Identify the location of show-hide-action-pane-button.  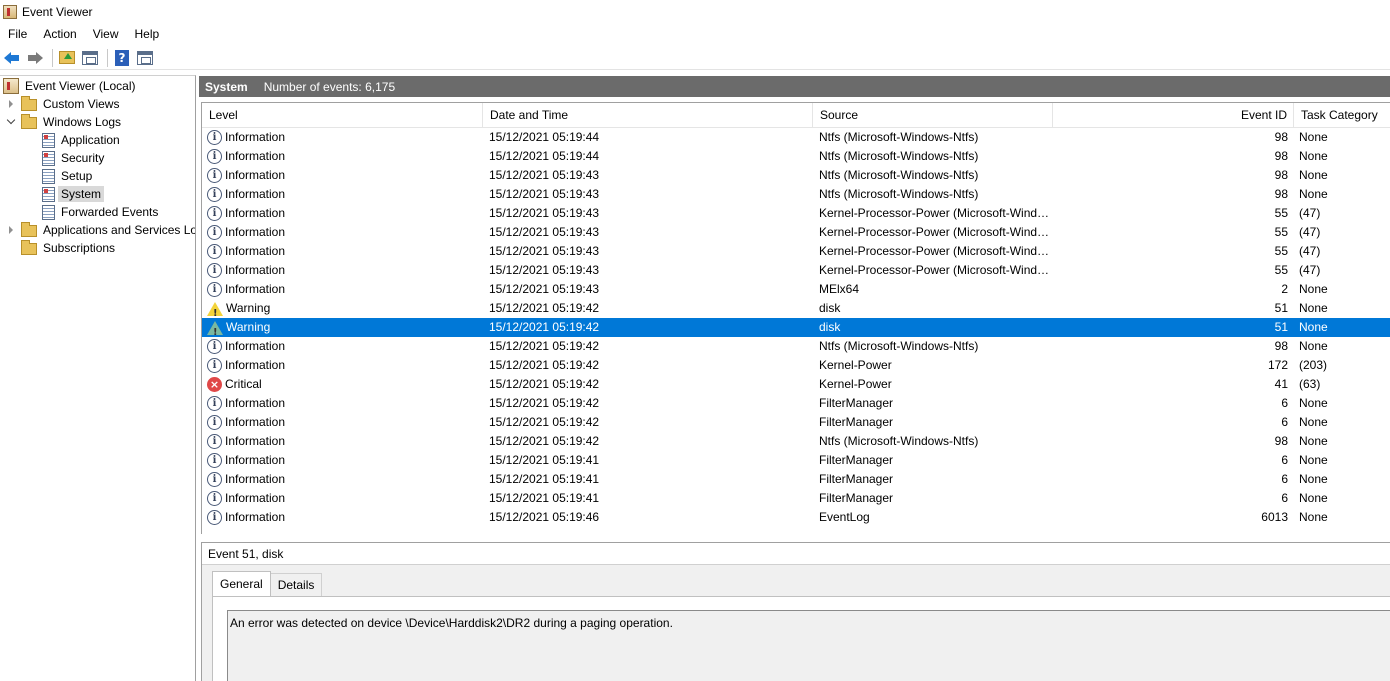
(145, 58).